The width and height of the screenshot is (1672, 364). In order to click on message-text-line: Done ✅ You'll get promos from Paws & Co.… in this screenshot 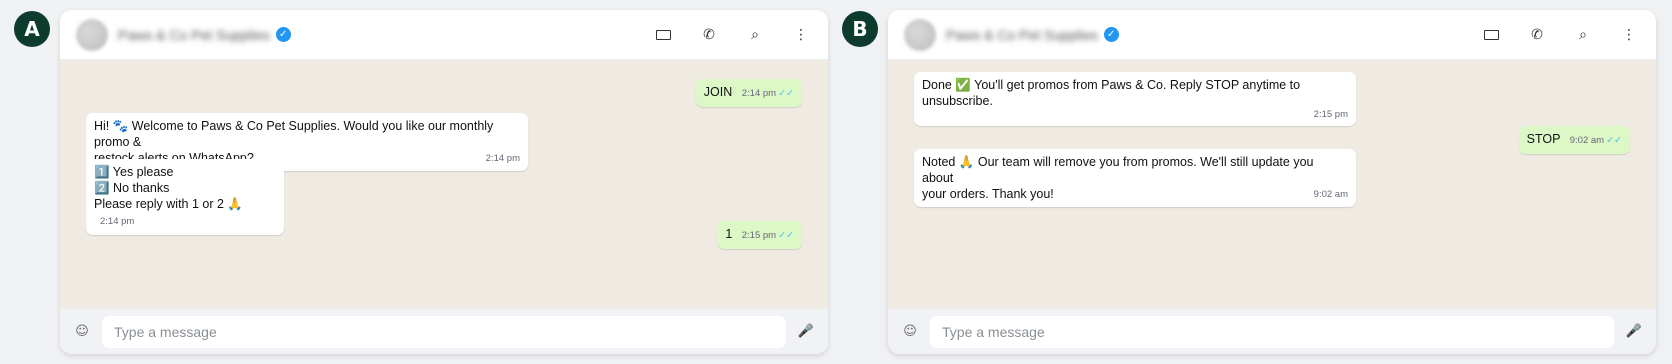, I will do `click(1111, 93)`.